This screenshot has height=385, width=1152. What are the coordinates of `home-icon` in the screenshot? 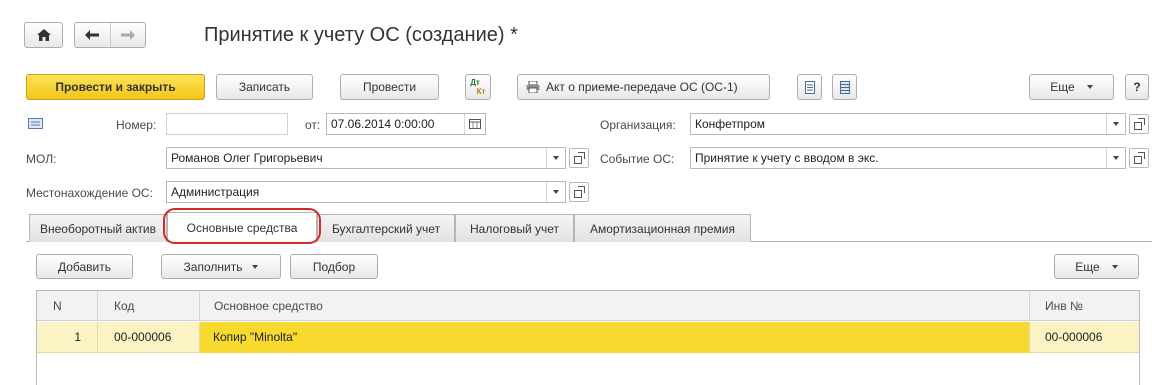 It's located at (43, 35).